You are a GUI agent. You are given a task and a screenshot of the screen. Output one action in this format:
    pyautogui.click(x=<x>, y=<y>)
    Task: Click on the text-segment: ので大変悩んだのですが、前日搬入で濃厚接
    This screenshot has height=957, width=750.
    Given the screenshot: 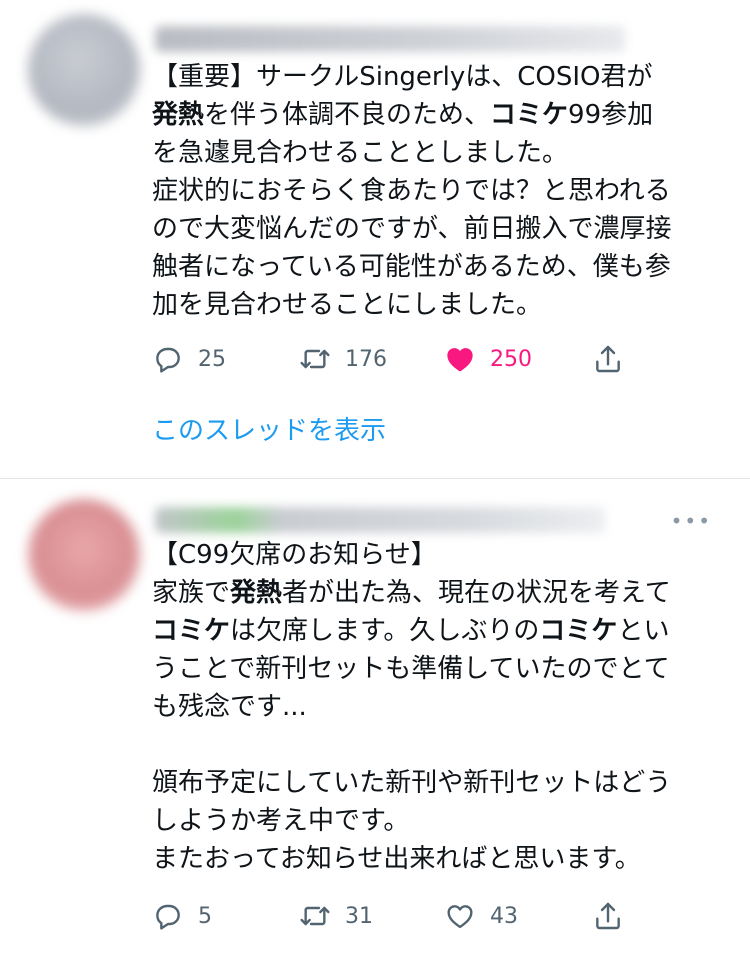 What is the action you would take?
    pyautogui.click(x=412, y=229)
    